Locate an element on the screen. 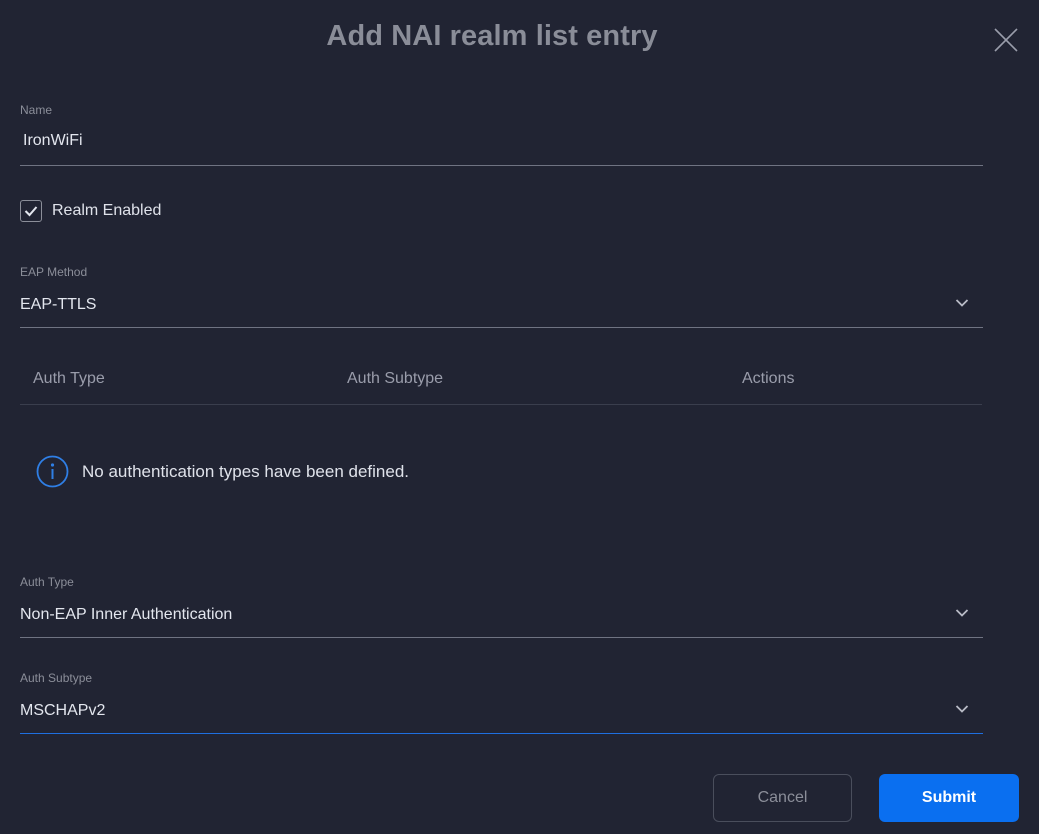 Image resolution: width=1039 pixels, height=834 pixels. eap-method-select: EAP Method EAP-TTLS is located at coordinates (501, 297).